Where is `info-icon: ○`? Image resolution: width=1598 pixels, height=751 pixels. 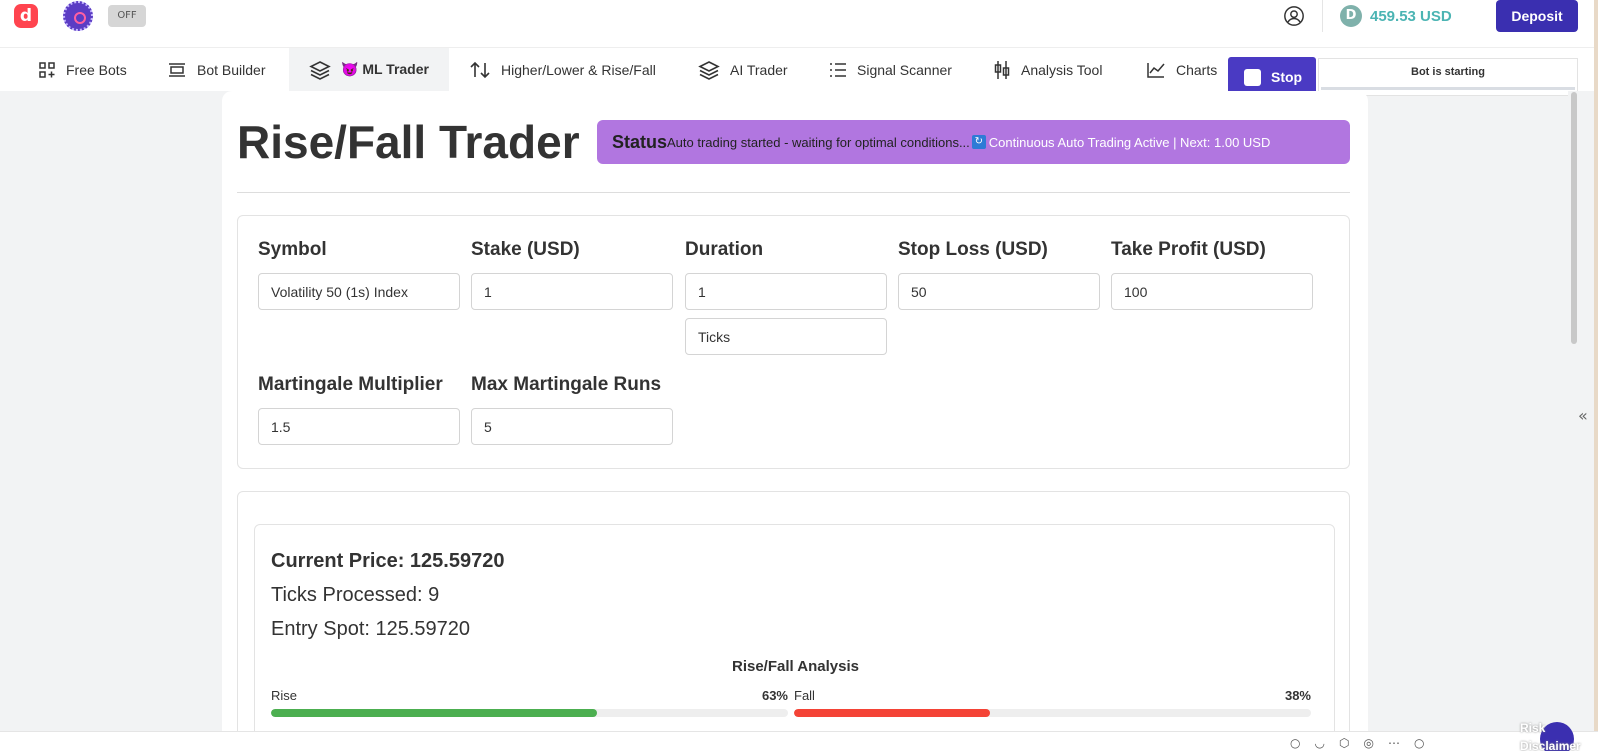 info-icon: ○ is located at coordinates (1419, 743).